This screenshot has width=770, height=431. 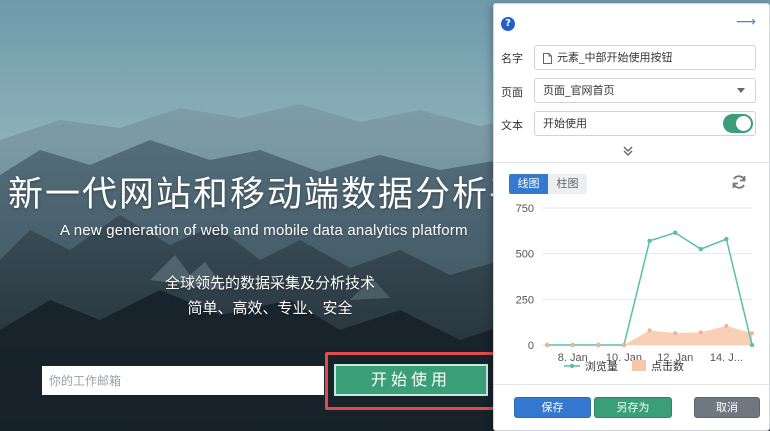 I want to click on chevron-down-icon, so click(x=741, y=90).